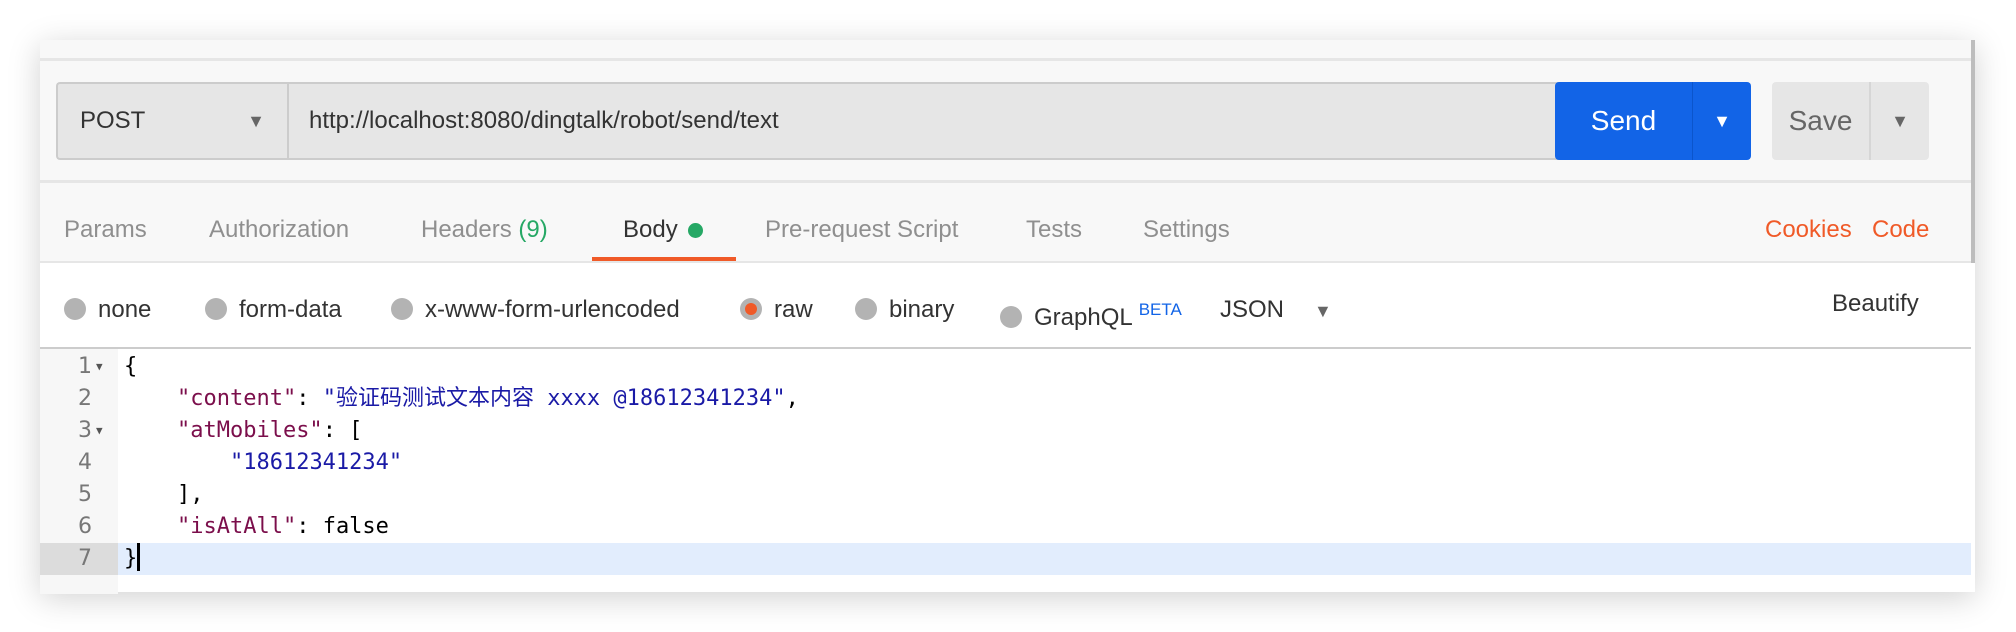 This screenshot has height=632, width=2016. What do you see at coordinates (1623, 120) in the screenshot?
I see `send-label: Send` at bounding box center [1623, 120].